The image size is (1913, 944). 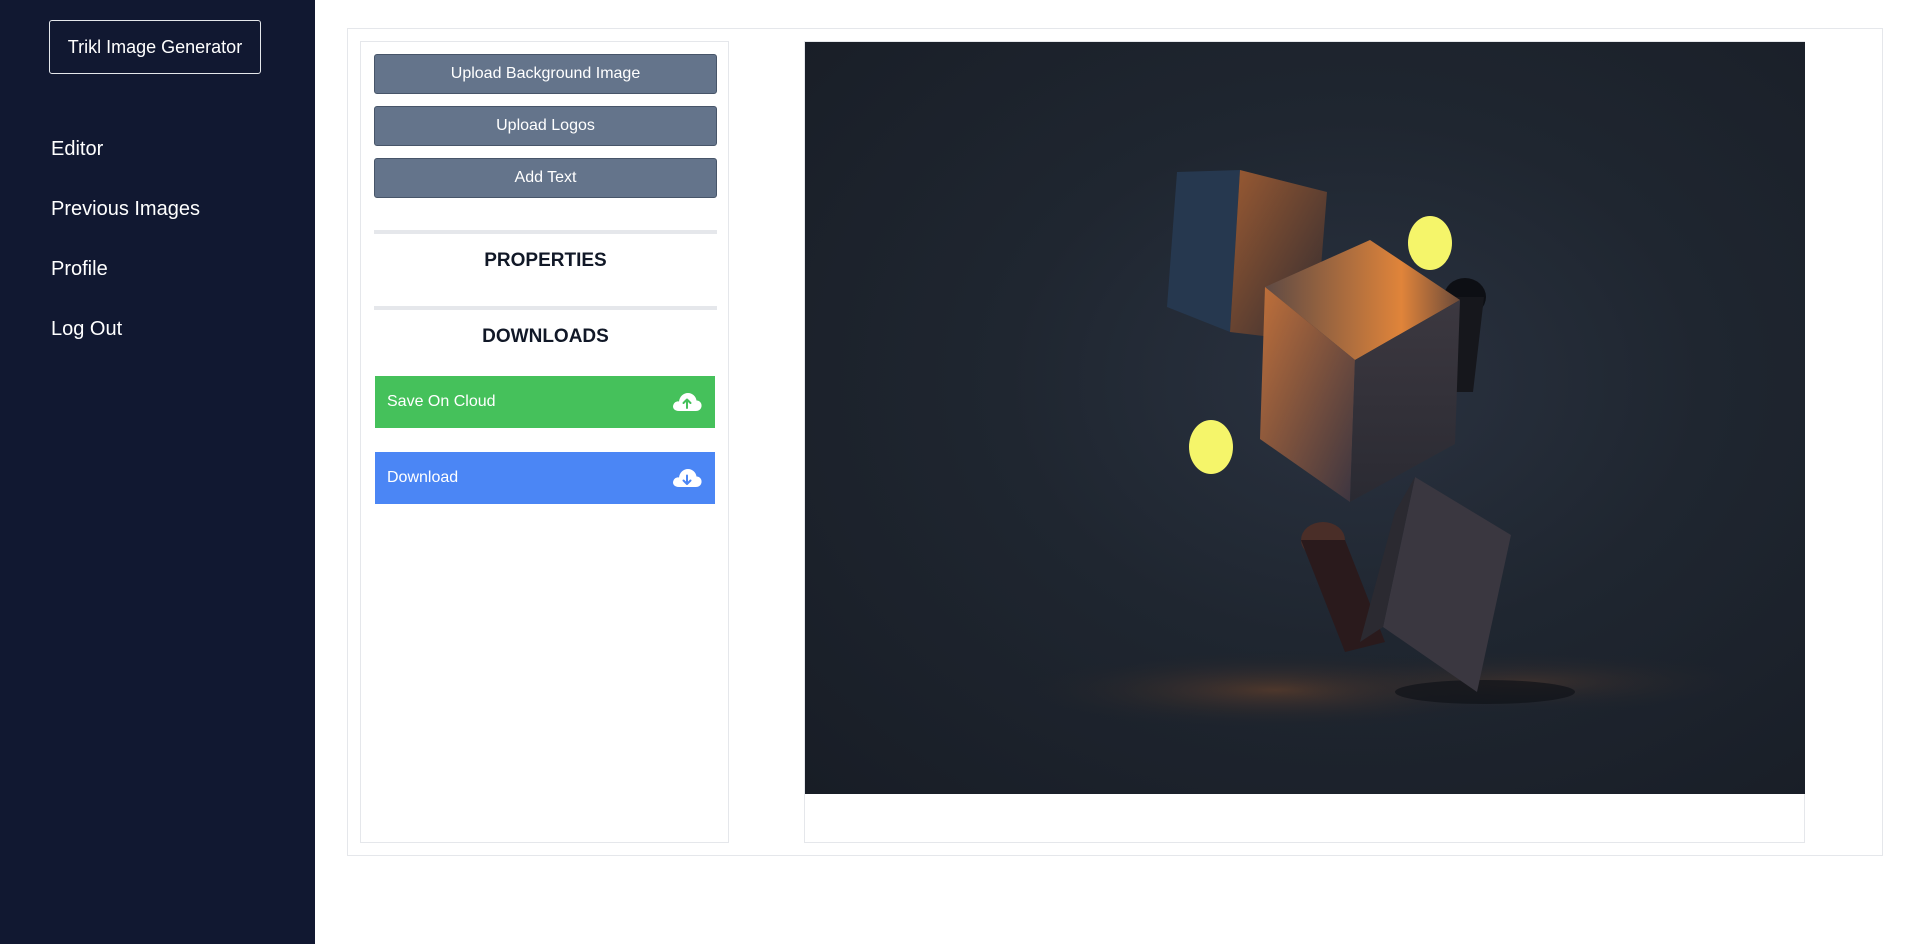 I want to click on upload-background-button: Upload Background Image, so click(x=545, y=74).